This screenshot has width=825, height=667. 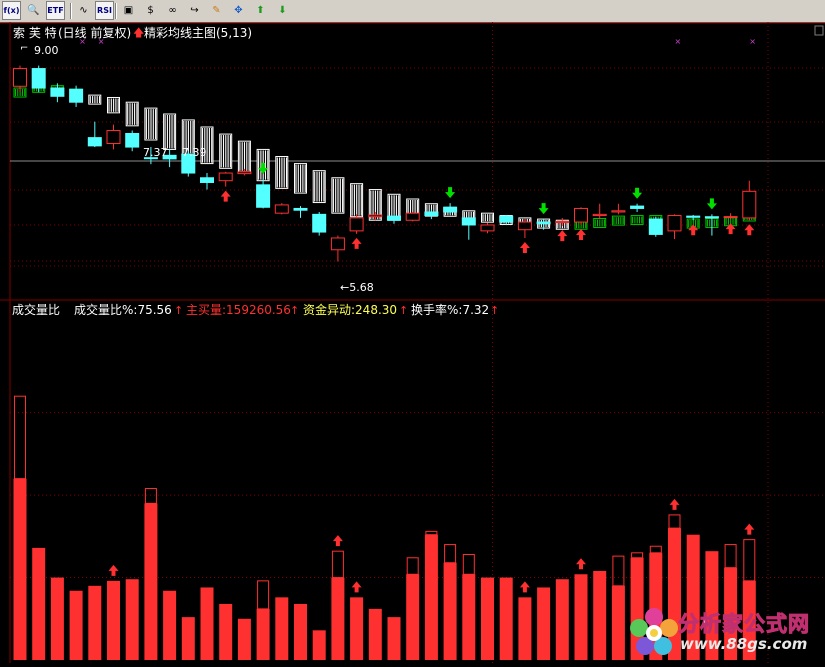 What do you see at coordinates (104, 10) in the screenshot?
I see `rsi-button: RSI` at bounding box center [104, 10].